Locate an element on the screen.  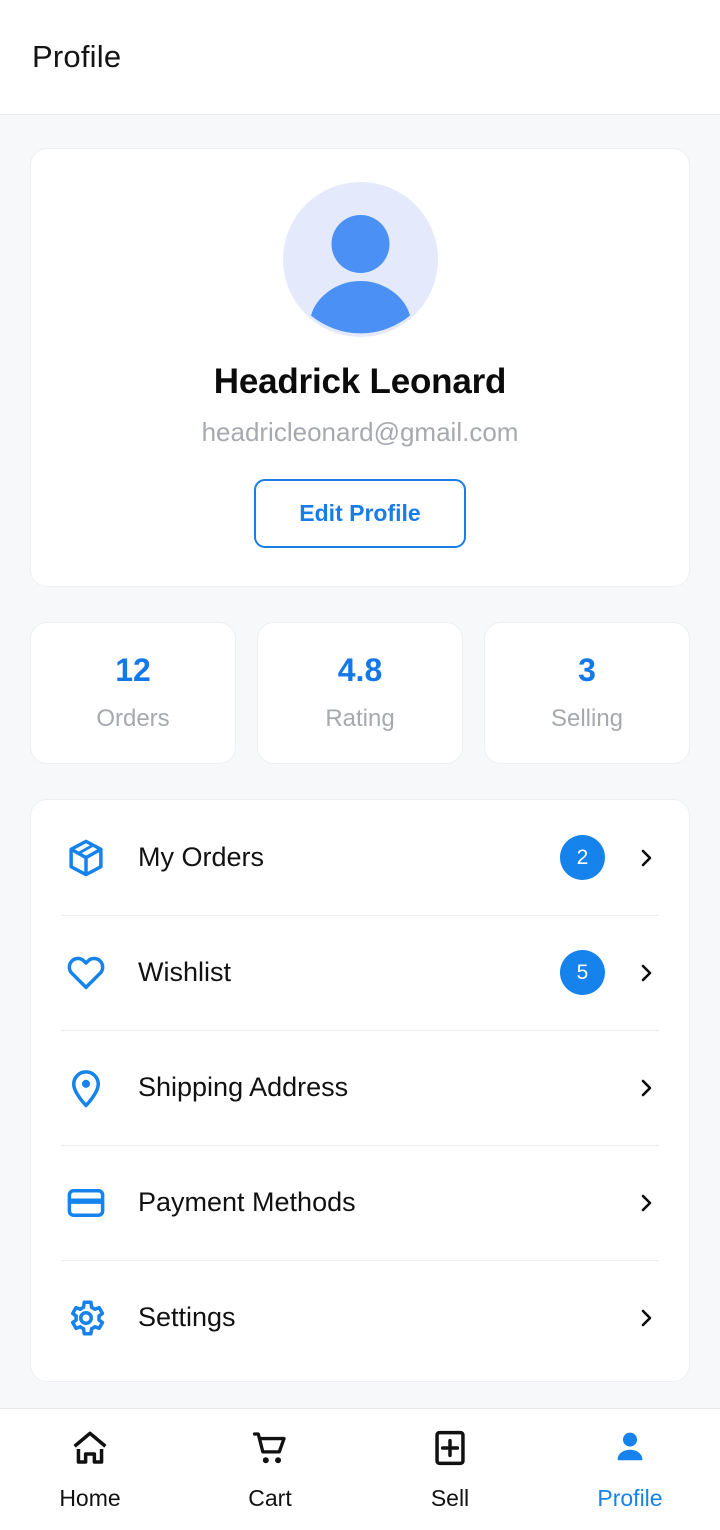
nav-item-cart: Cart is located at coordinates (270, 1469).